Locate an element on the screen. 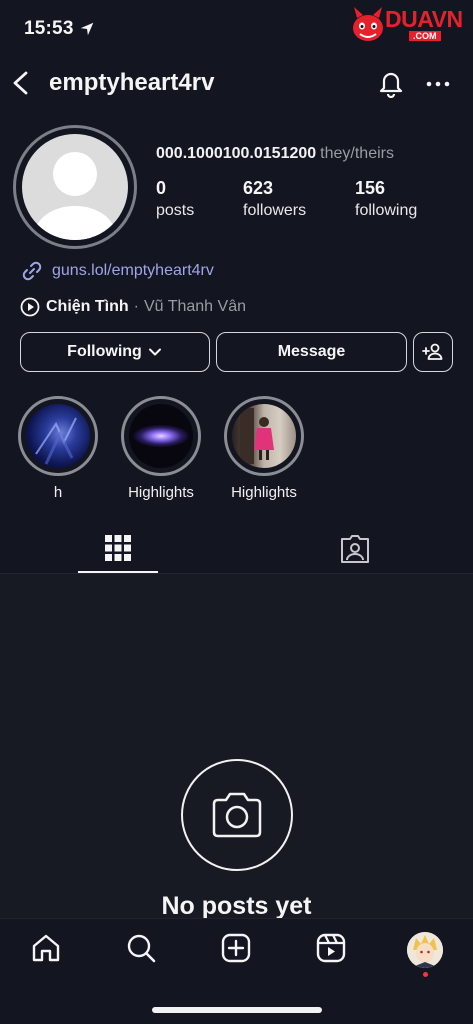  suggested-users-button is located at coordinates (433, 352).